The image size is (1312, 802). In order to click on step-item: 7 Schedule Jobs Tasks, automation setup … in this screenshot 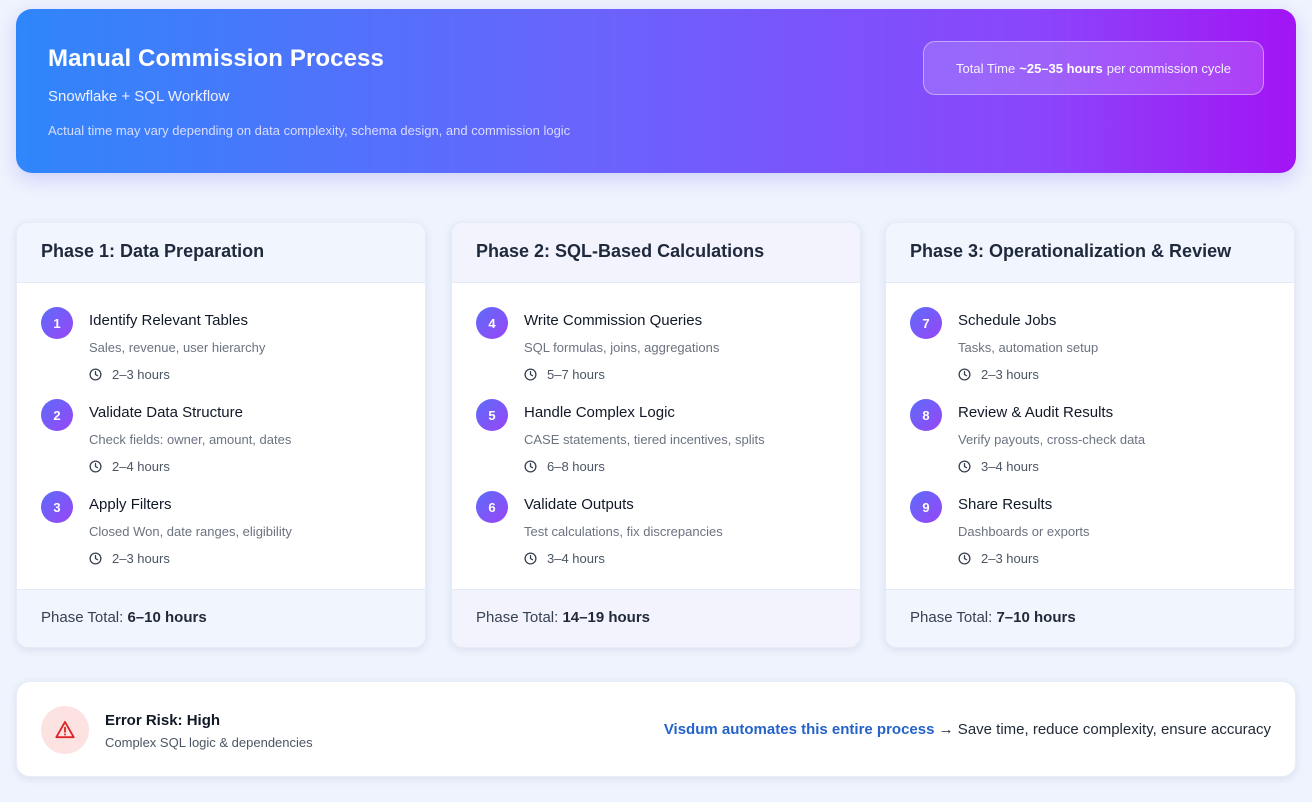, I will do `click(1095, 347)`.